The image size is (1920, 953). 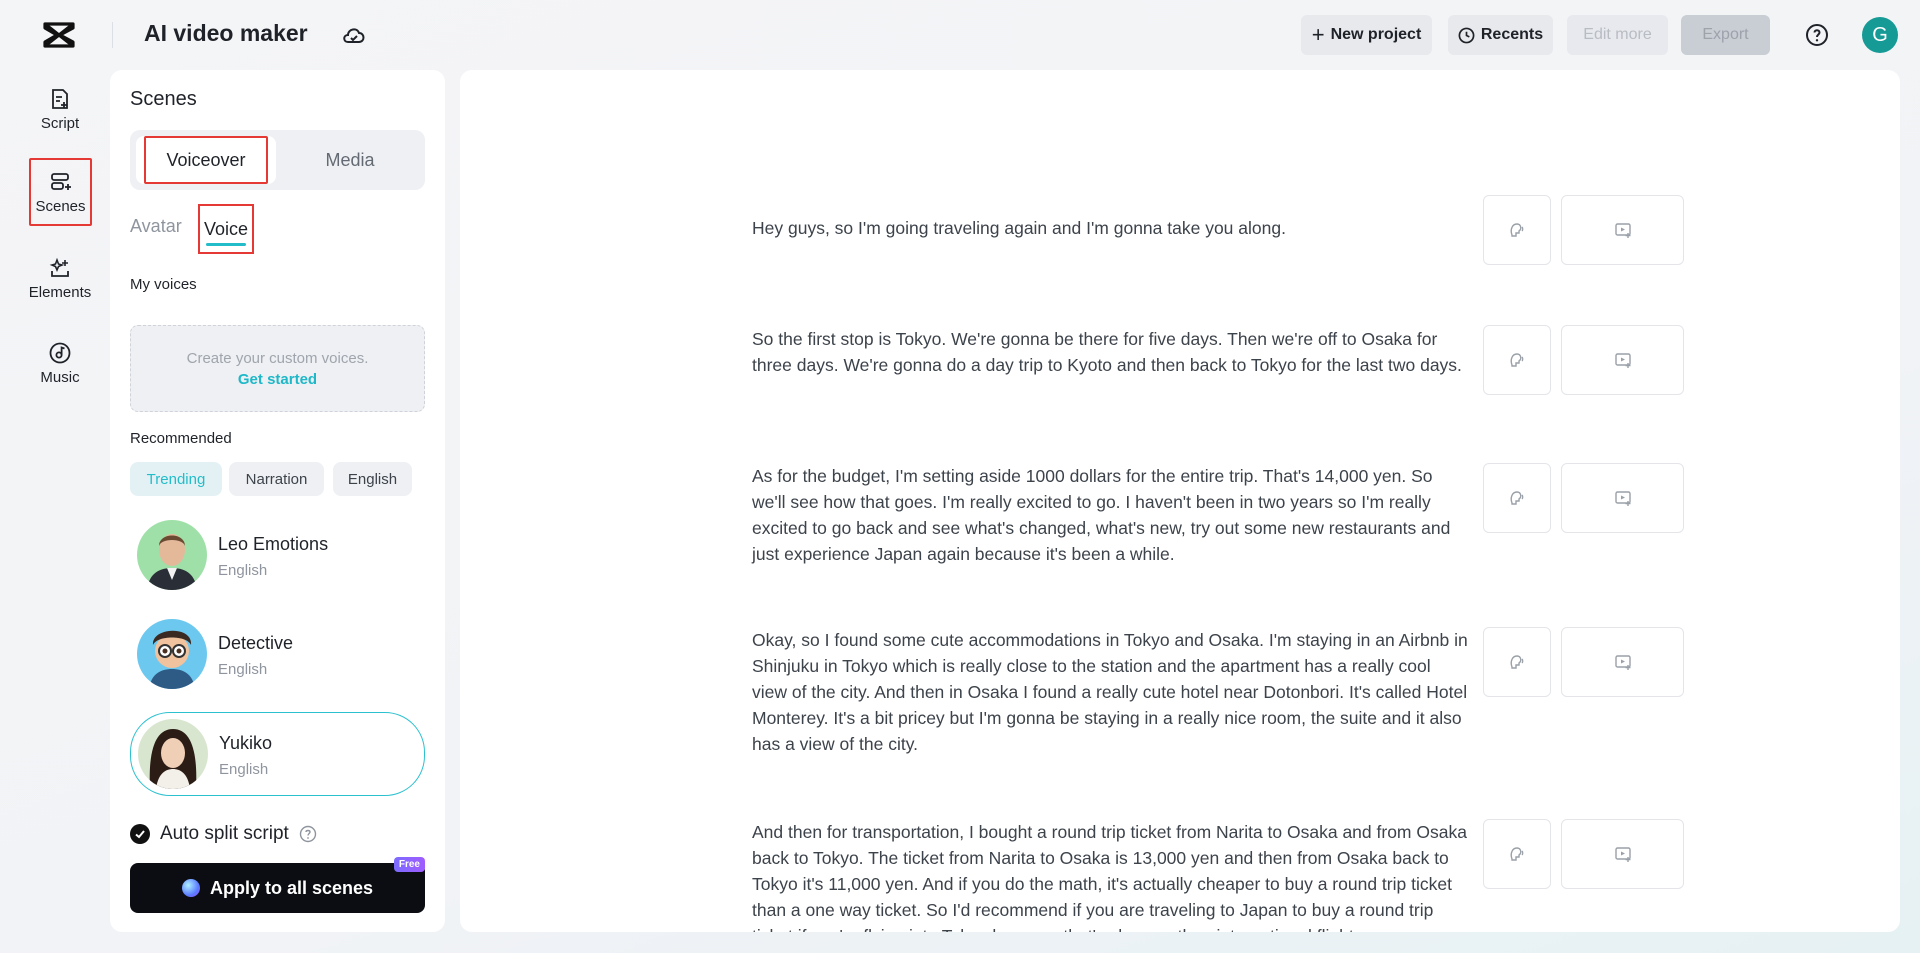 What do you see at coordinates (60, 181) in the screenshot?
I see `scenes-icon` at bounding box center [60, 181].